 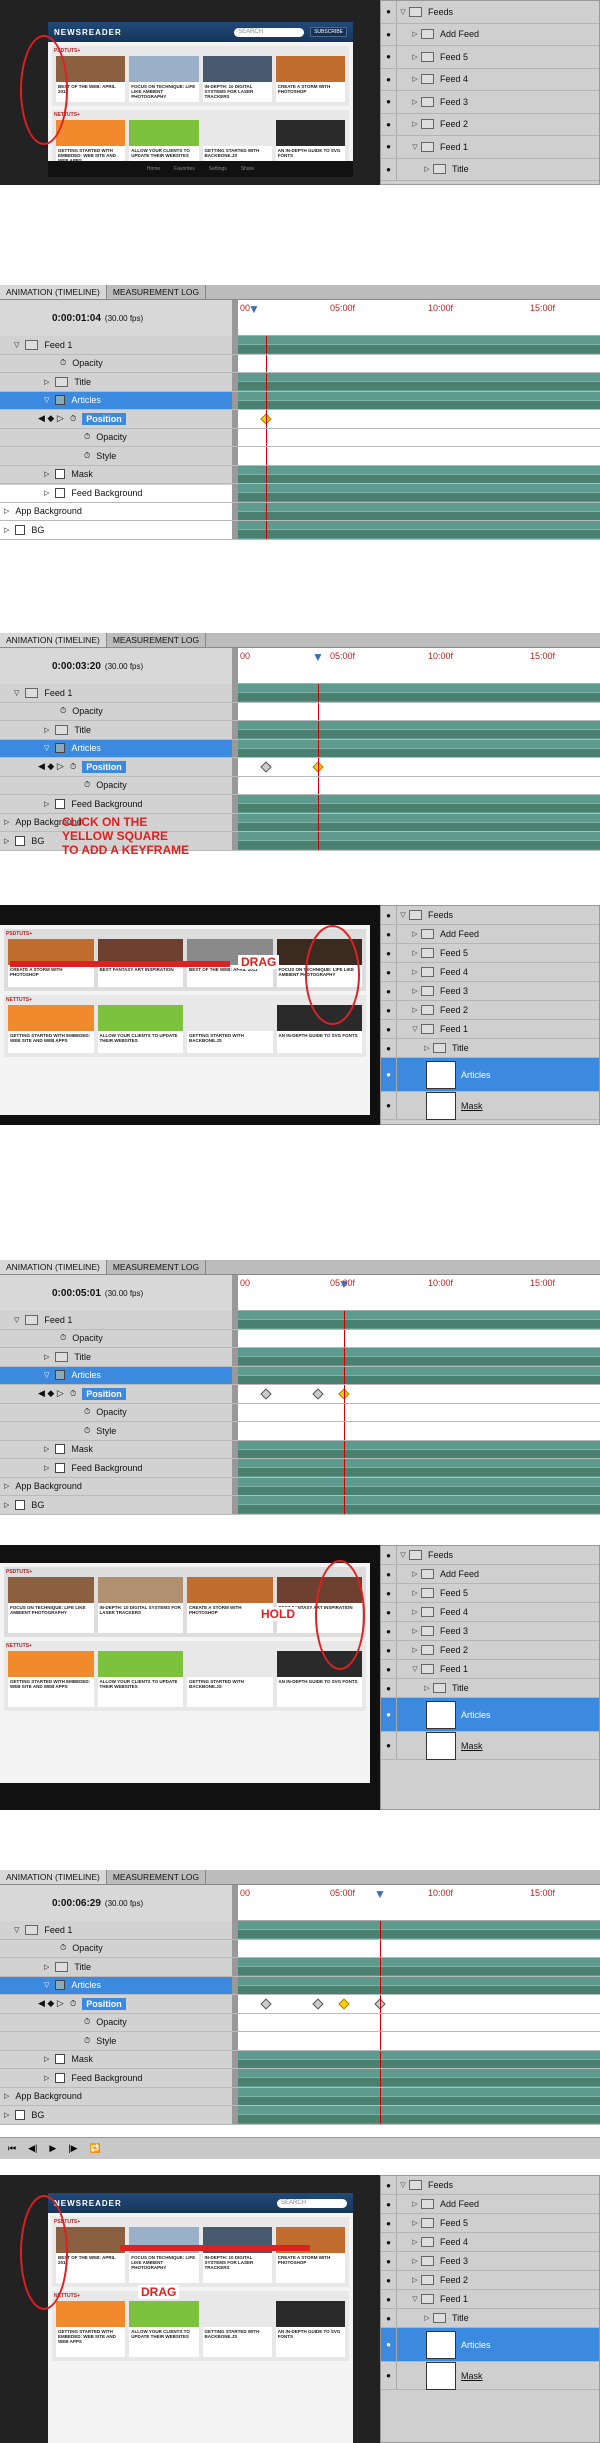 I want to click on timeline-row: ▽ Articles, so click(x=300, y=1985).